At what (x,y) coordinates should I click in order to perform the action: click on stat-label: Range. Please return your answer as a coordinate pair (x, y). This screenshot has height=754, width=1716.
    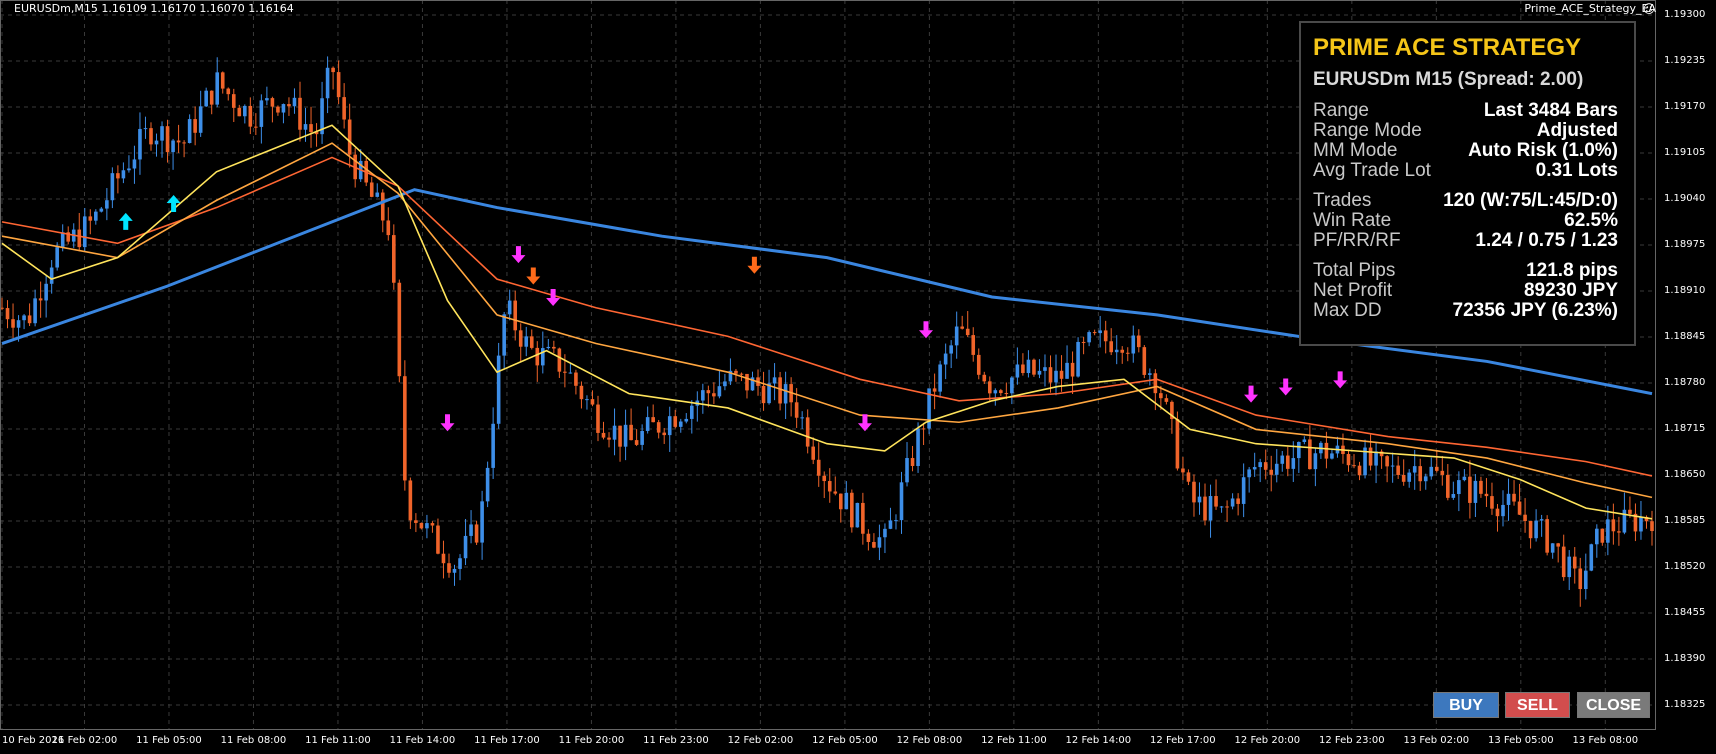
    Looking at the image, I should click on (1341, 110).